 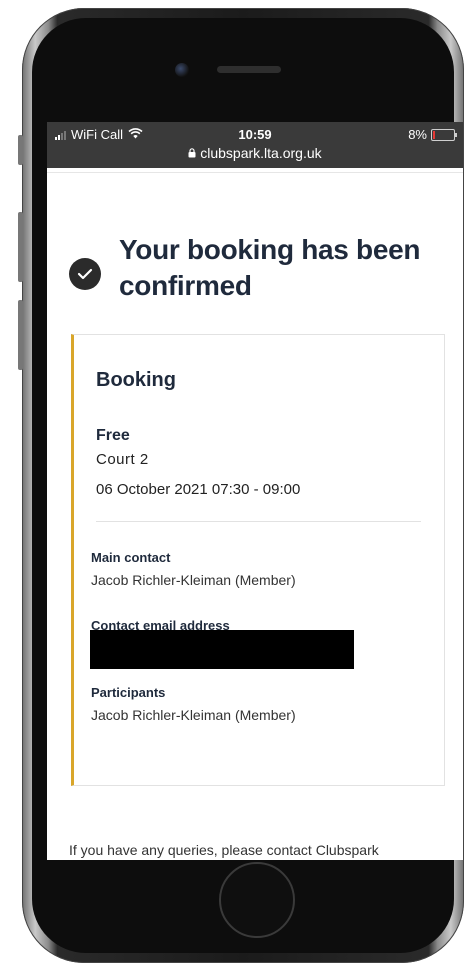 What do you see at coordinates (198, 489) in the screenshot?
I see `booking-datetime: 06 October 2021 07:30 - 09:00` at bounding box center [198, 489].